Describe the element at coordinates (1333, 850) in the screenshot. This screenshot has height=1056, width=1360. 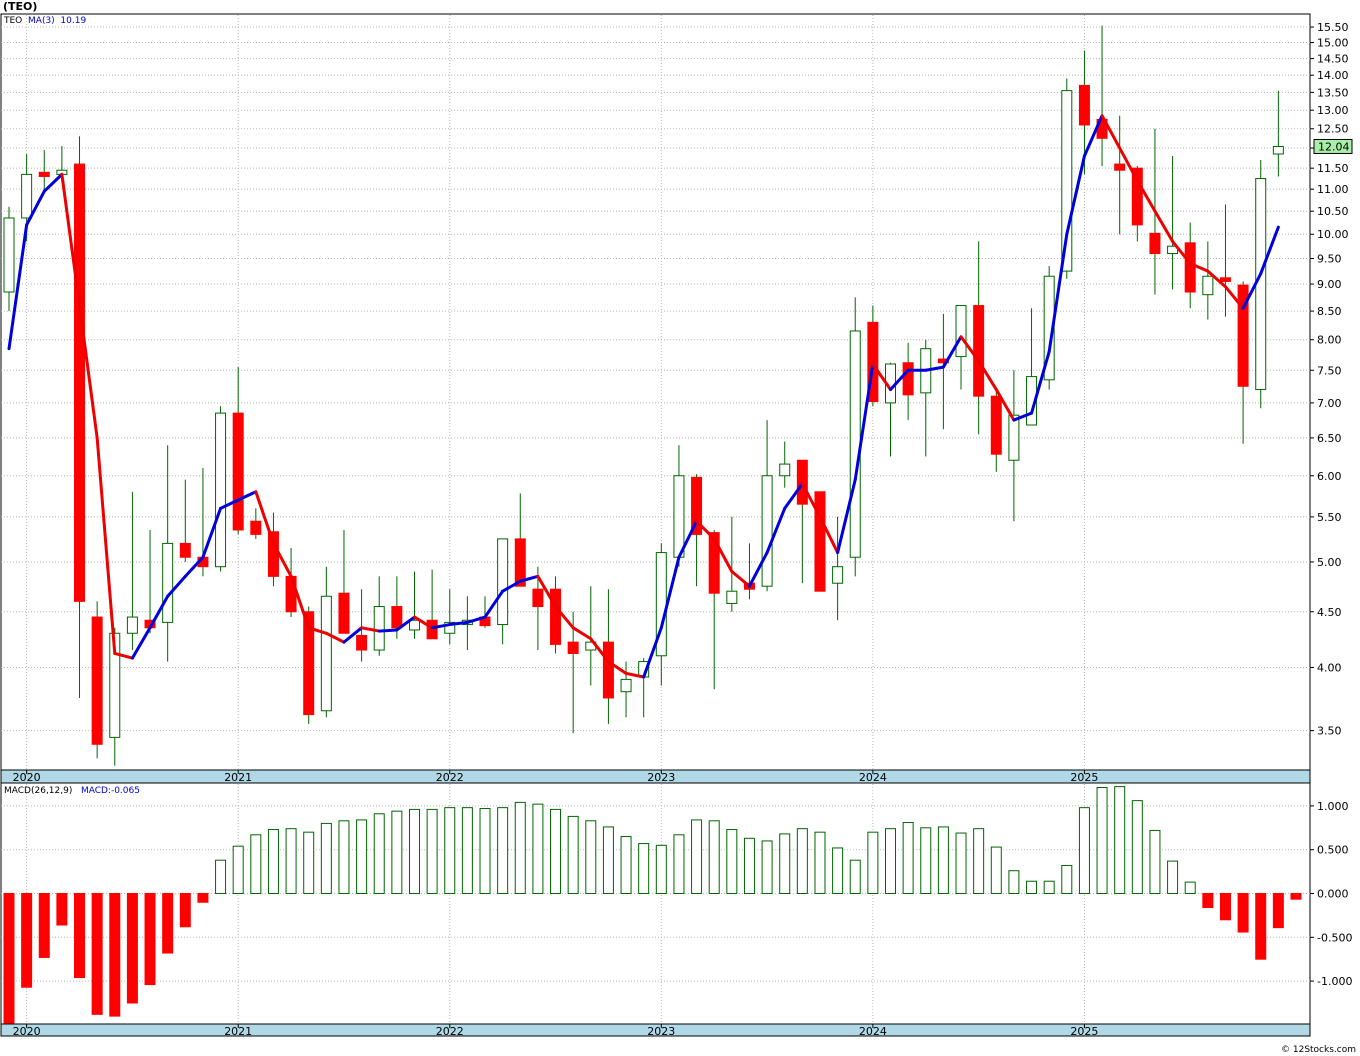
I see `macd-tick-label: 0.500` at that location.